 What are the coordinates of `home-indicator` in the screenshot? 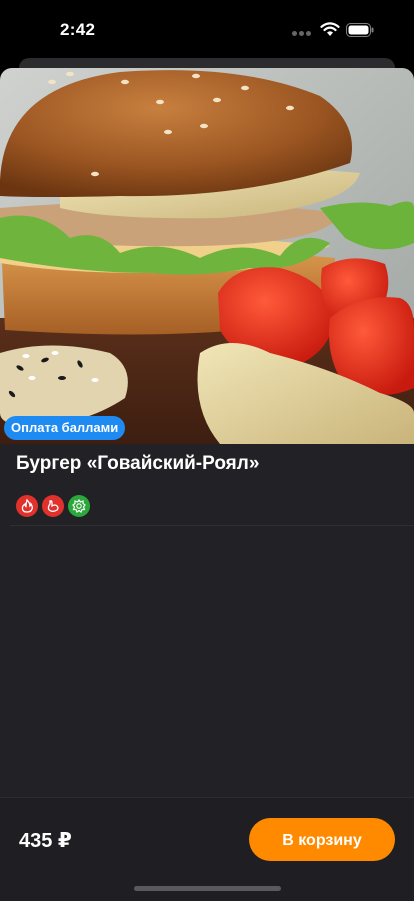 It's located at (207, 888).